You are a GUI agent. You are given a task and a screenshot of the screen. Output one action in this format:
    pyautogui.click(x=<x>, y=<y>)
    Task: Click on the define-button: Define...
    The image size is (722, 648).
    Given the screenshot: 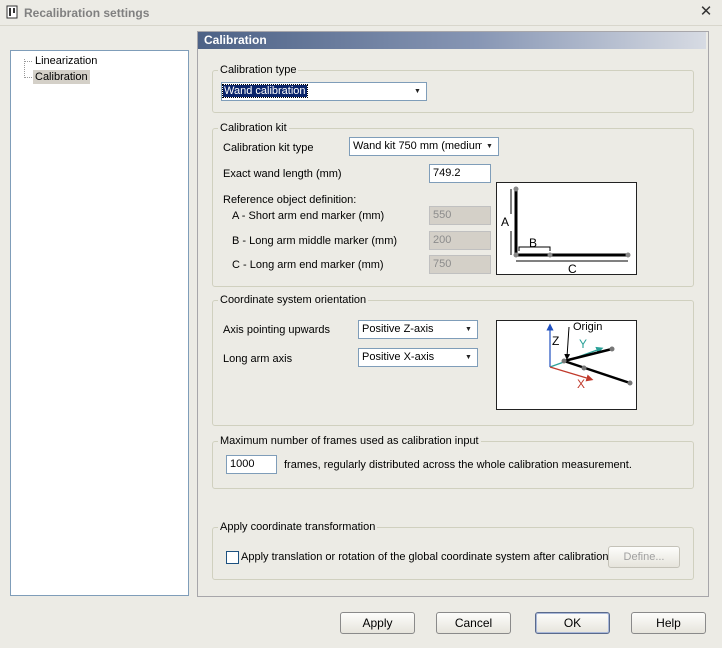 What is the action you would take?
    pyautogui.click(x=644, y=557)
    